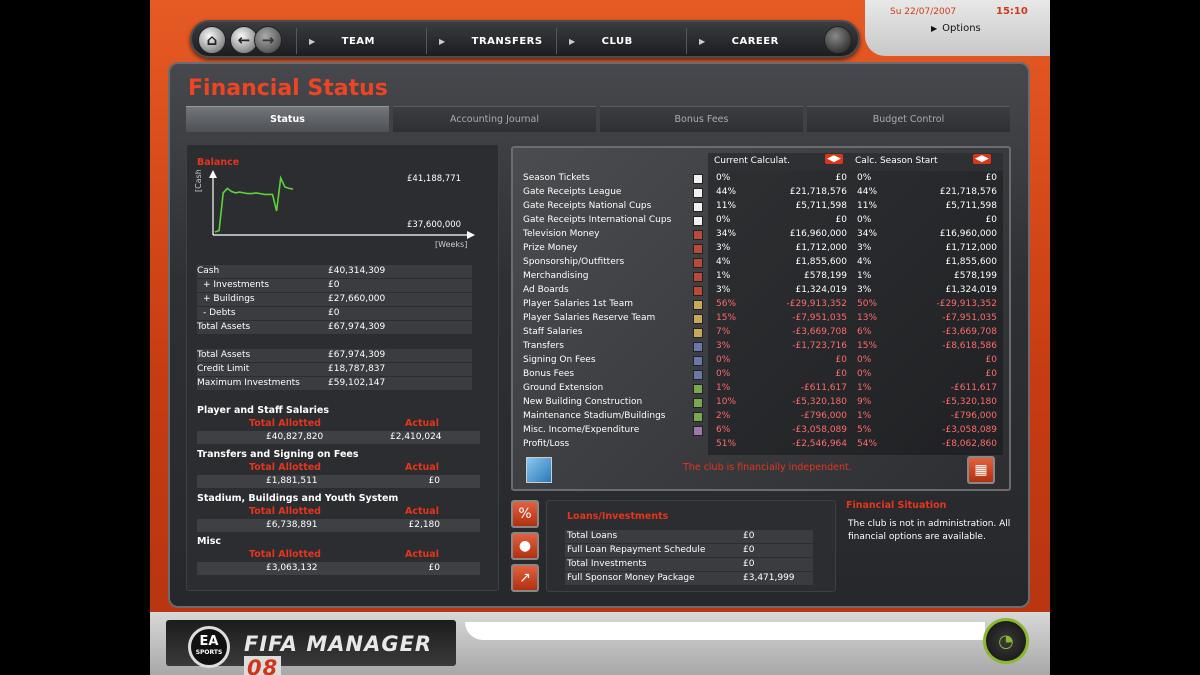 This screenshot has width=1200, height=675. I want to click on row-pct-current: 6%, so click(723, 430).